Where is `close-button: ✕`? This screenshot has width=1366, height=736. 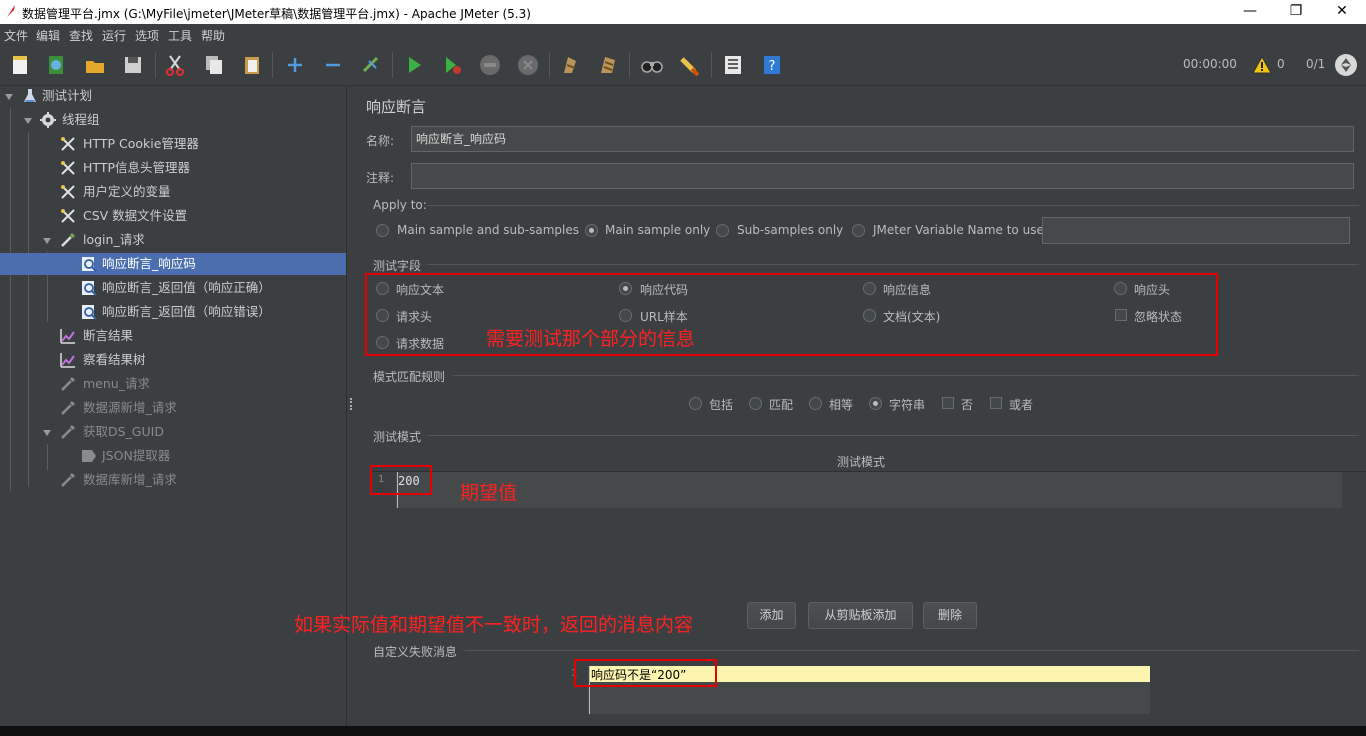 close-button: ✕ is located at coordinates (1342, 12).